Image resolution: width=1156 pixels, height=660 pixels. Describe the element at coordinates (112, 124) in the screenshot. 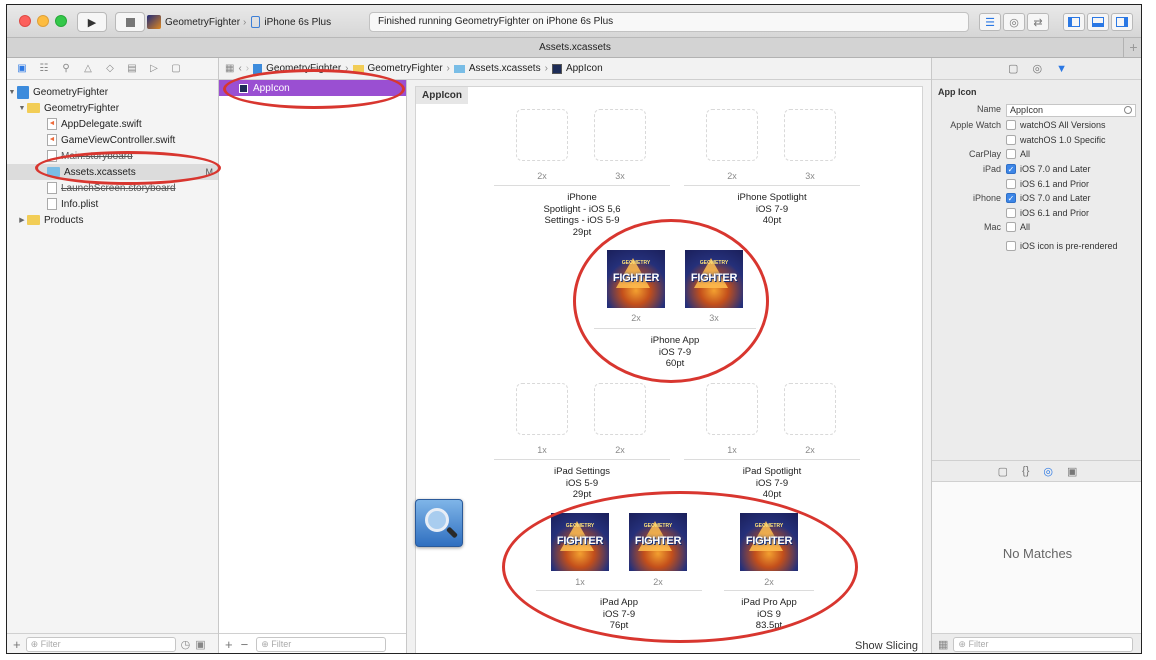

I see `tree-item-appdelegate: ◄ AppDelegate.swift` at that location.